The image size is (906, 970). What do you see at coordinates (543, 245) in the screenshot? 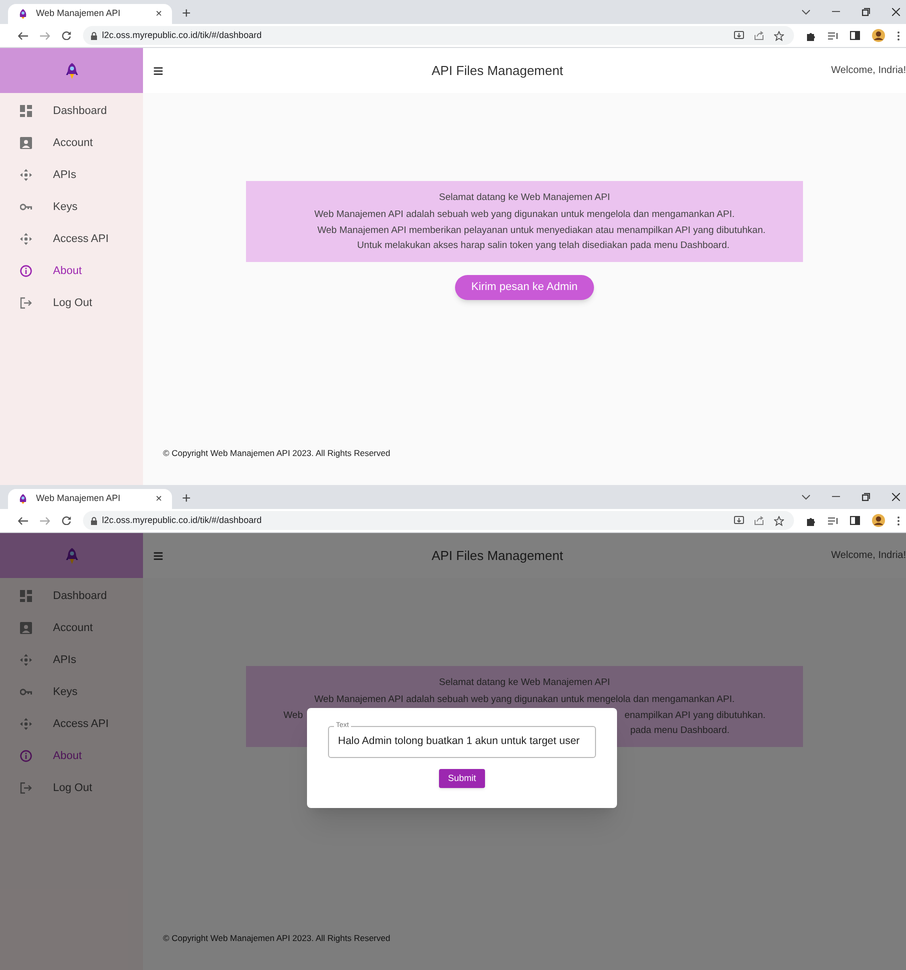
I see `info-text: Untuk melakukan akses harap salin token yang telah disediakan pada menu Dashboard.` at bounding box center [543, 245].